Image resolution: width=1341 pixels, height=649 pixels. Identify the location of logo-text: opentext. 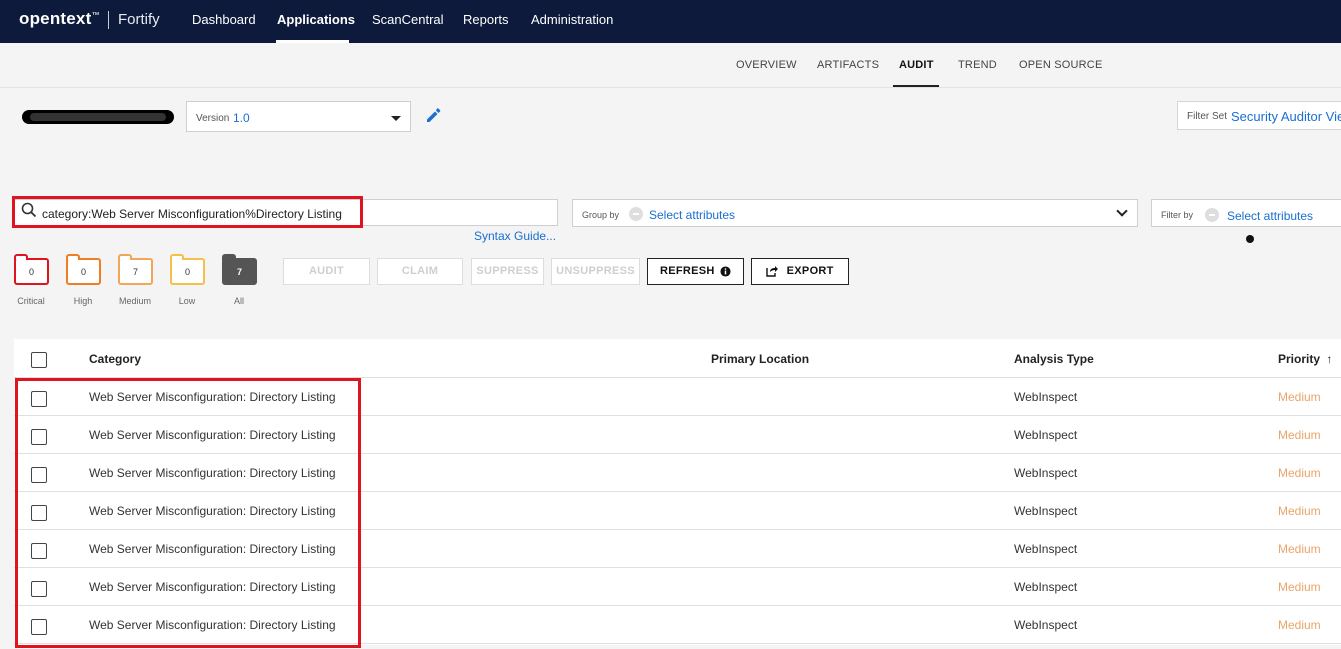
(55, 18).